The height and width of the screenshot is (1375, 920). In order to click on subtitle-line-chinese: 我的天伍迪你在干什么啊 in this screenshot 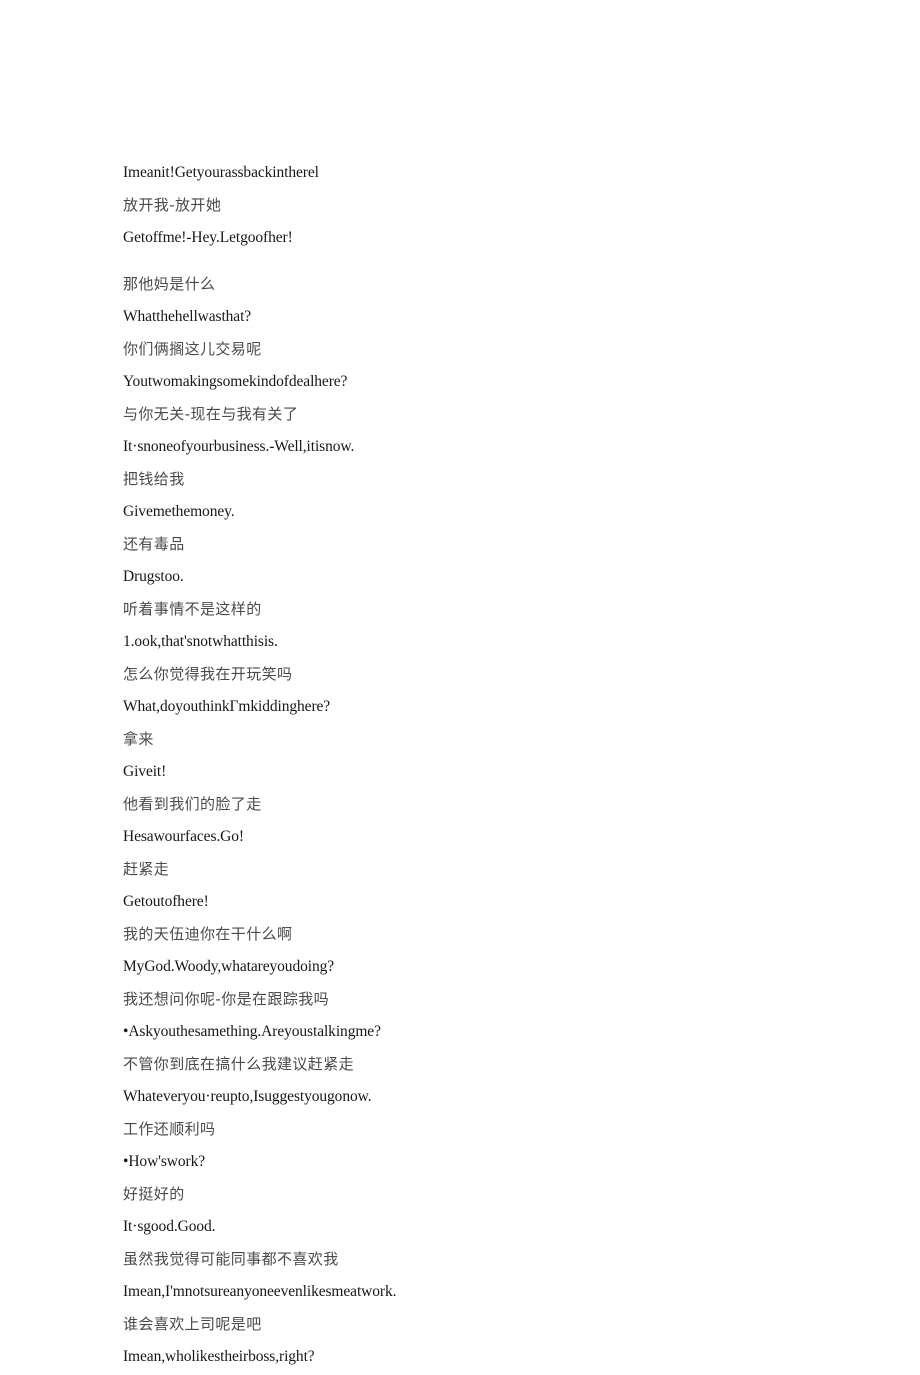, I will do `click(208, 933)`.